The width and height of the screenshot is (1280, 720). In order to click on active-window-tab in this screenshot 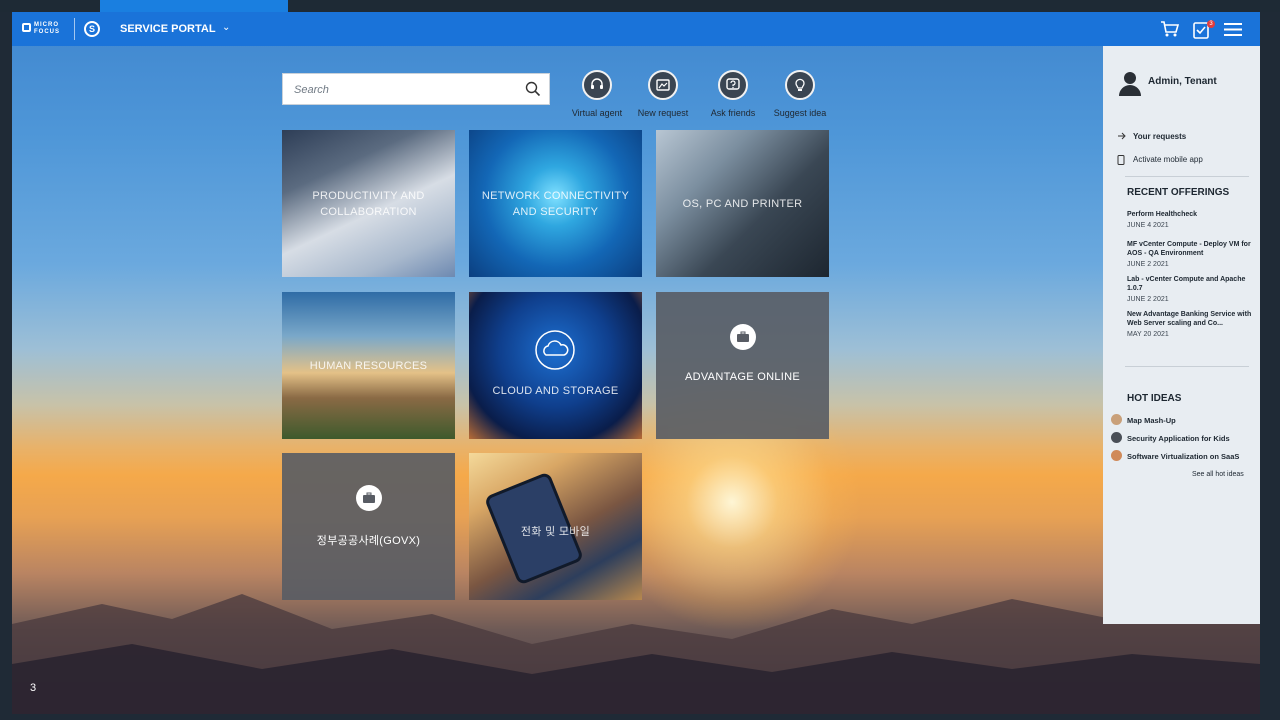, I will do `click(194, 6)`.